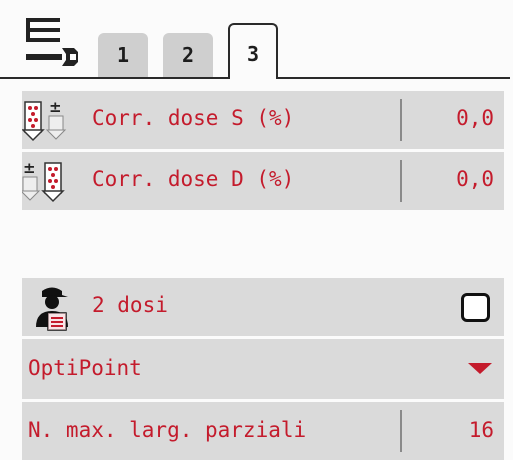 This screenshot has height=460, width=513. What do you see at coordinates (475, 307) in the screenshot?
I see `two-doses-checkbox` at bounding box center [475, 307].